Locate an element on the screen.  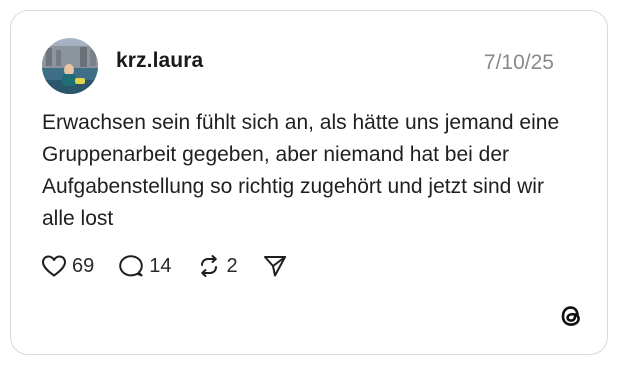
repost-count: 2 is located at coordinates (232, 265).